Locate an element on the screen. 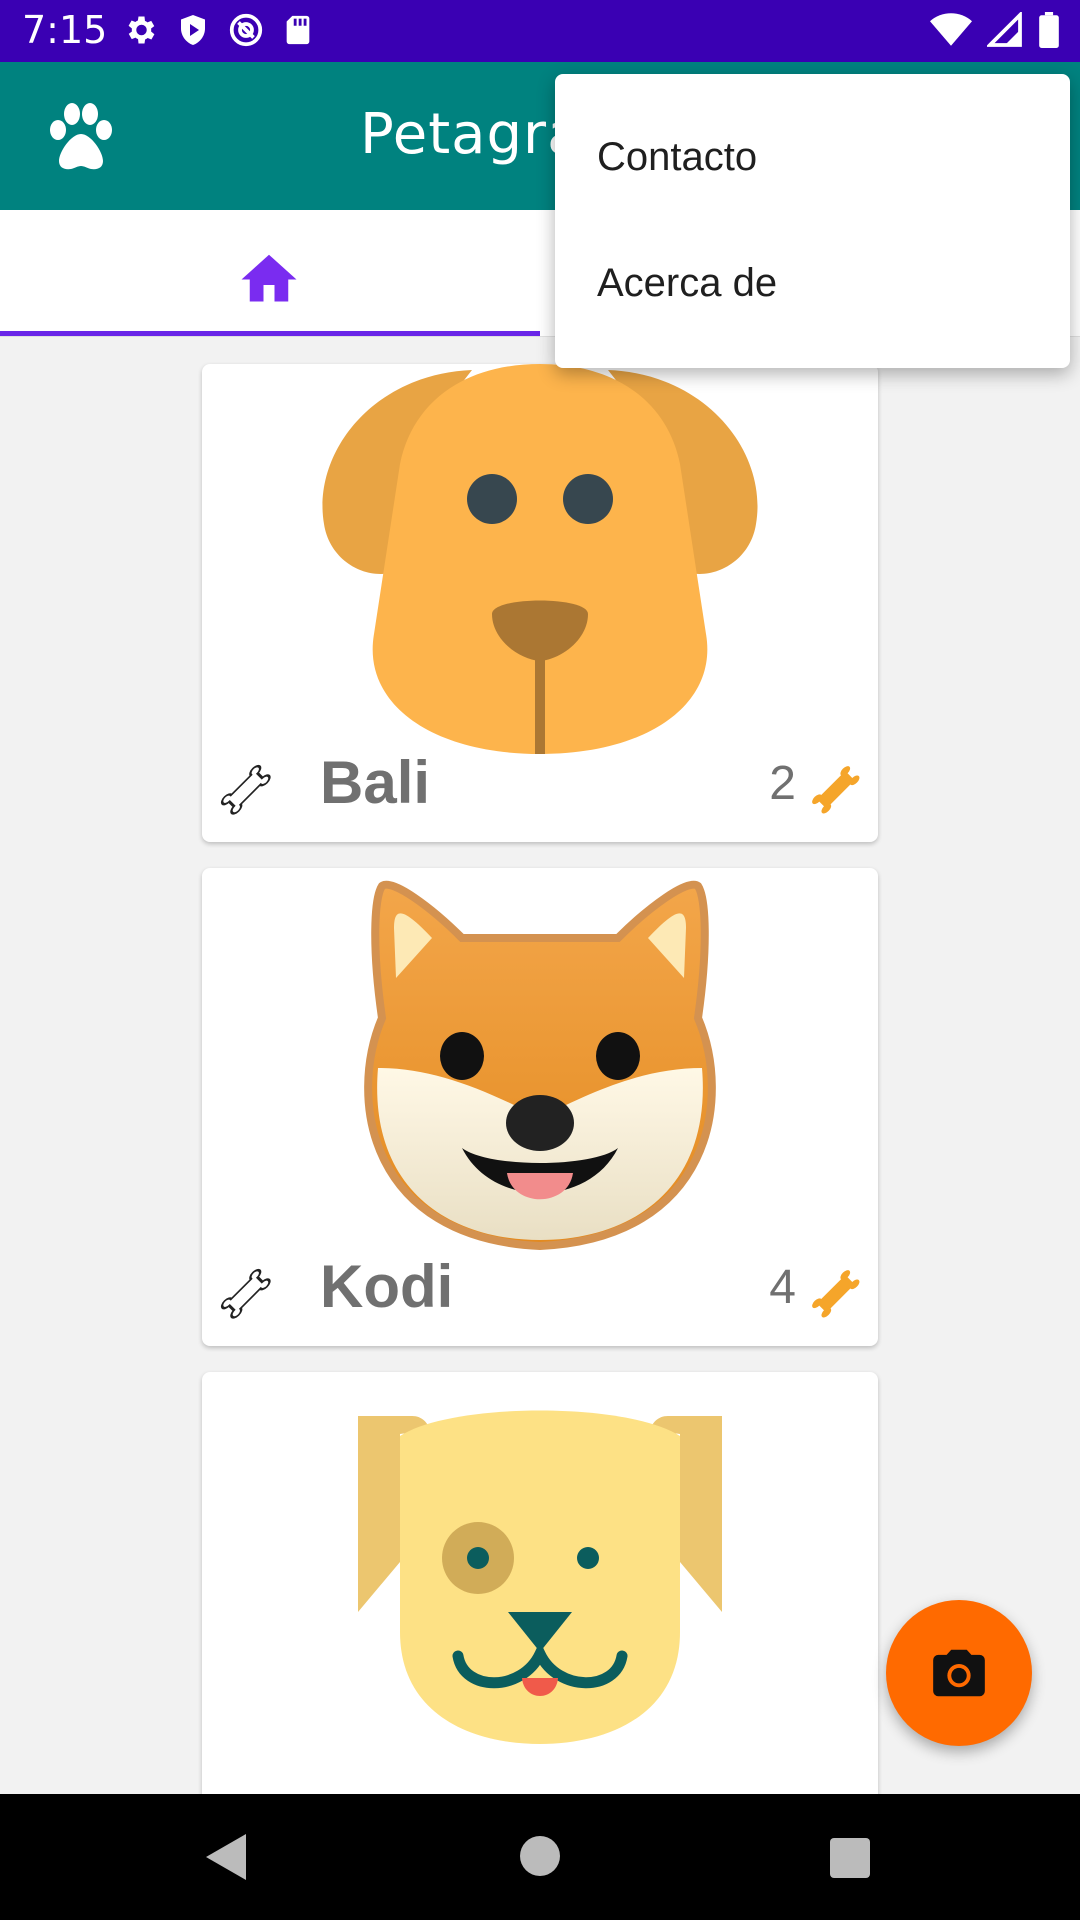 The width and height of the screenshot is (1080, 1920). shiba-dog-image is located at coordinates (540, 1065).